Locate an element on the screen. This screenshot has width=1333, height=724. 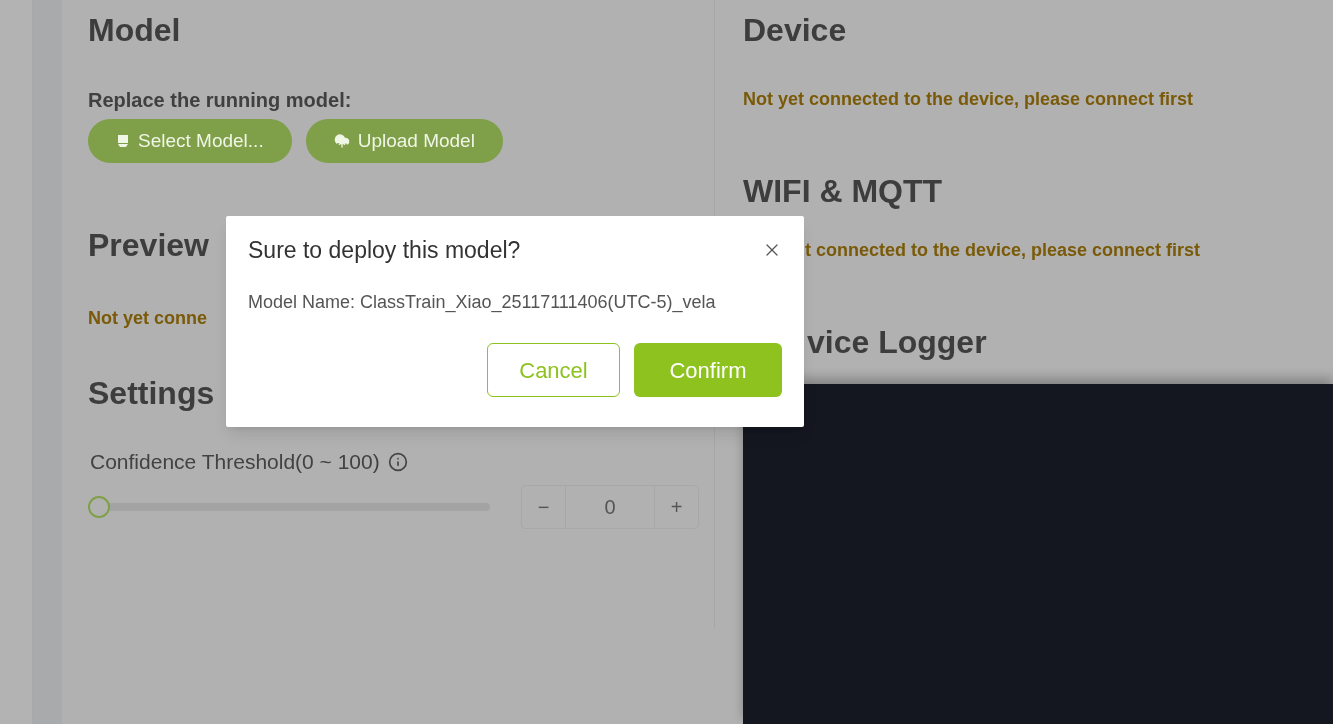
cancel-button: Cancel is located at coordinates (553, 370).